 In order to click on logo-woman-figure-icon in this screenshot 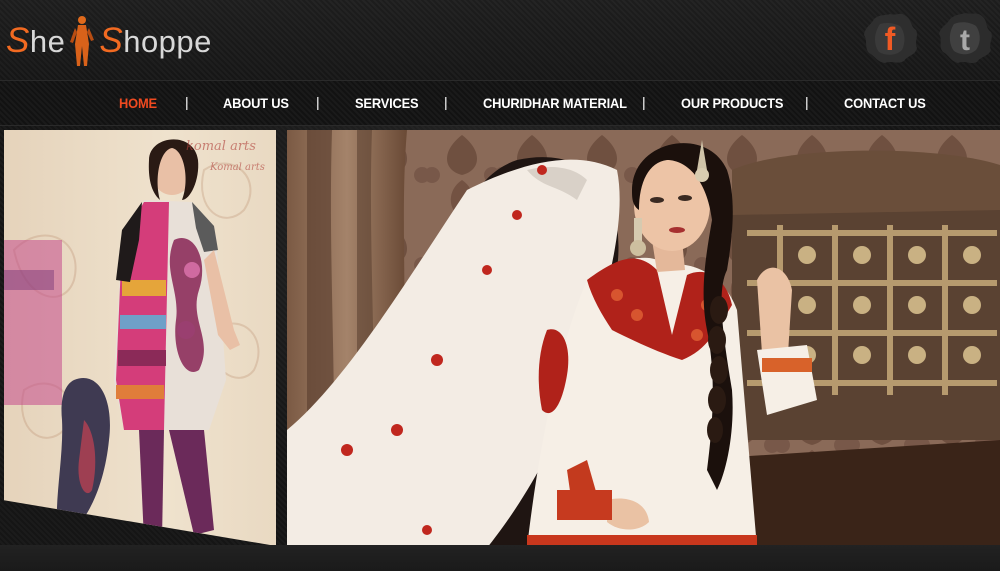, I will do `click(82, 41)`.